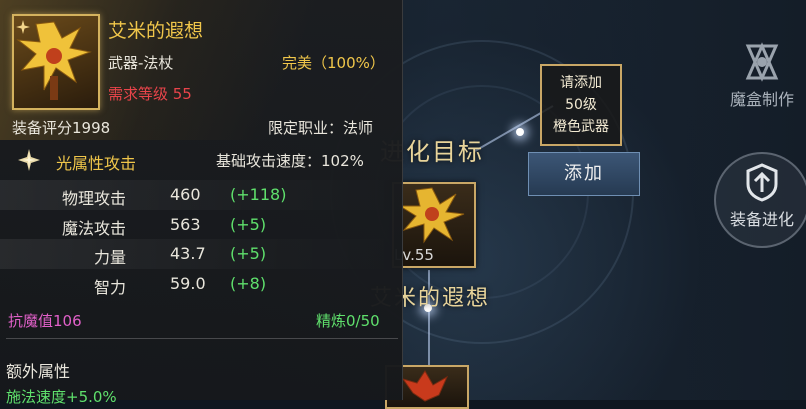 This screenshot has height=409, width=806. I want to click on equip-evolve-button: 装备进化, so click(762, 196).